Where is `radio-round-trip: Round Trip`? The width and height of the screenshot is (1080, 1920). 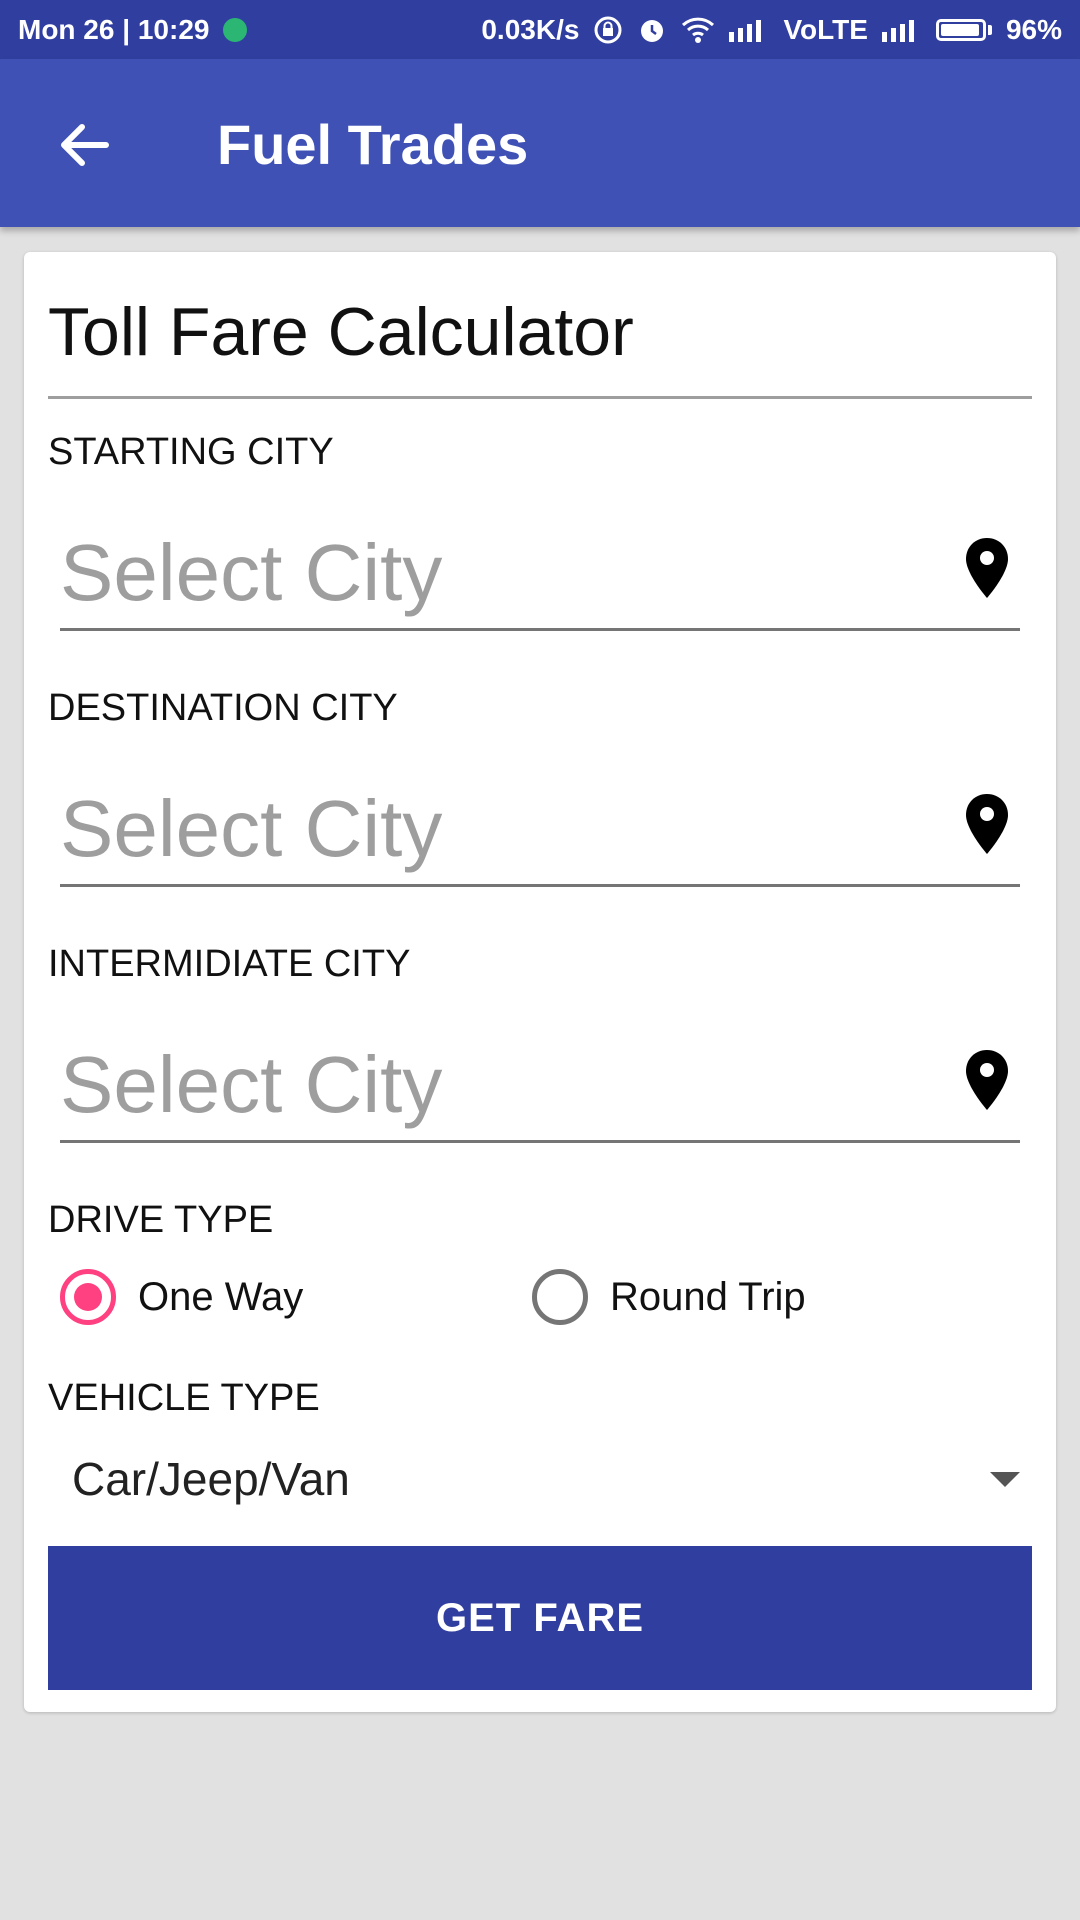
radio-round-trip: Round Trip is located at coordinates (669, 1297).